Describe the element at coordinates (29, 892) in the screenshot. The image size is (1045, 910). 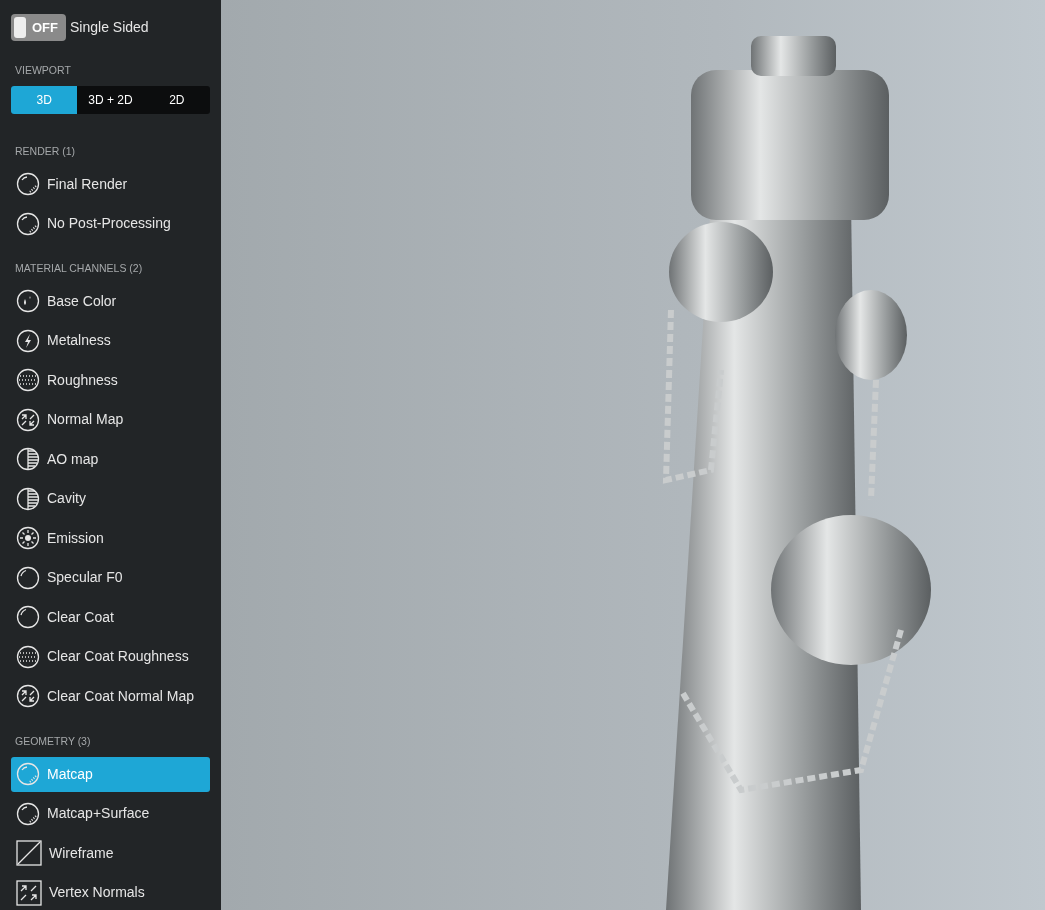
I see `vertex-normals-icon` at that location.